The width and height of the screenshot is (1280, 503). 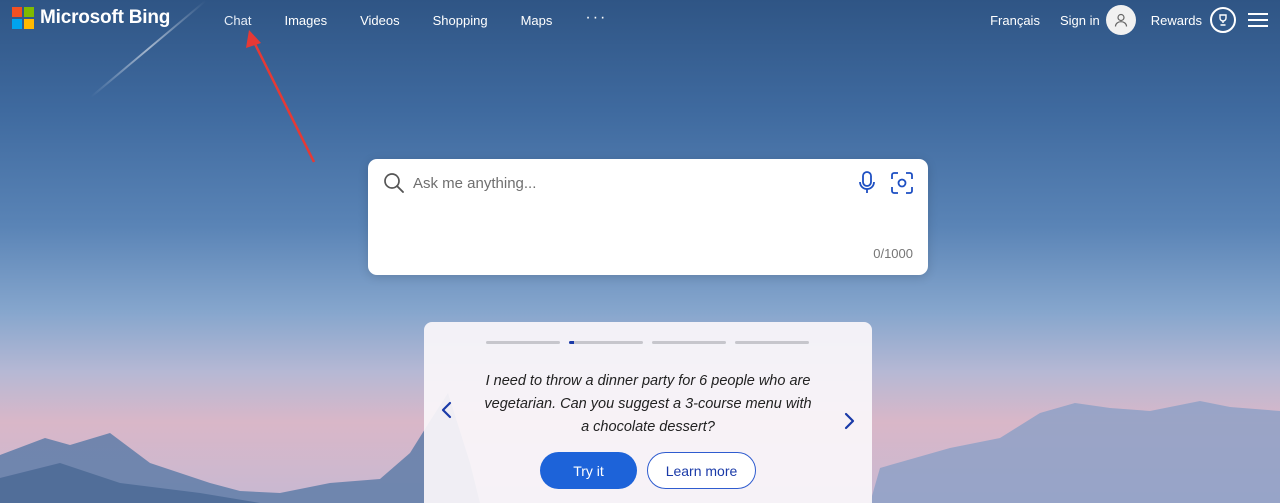 What do you see at coordinates (701, 470) in the screenshot?
I see `learn-more-button: Learn more` at bounding box center [701, 470].